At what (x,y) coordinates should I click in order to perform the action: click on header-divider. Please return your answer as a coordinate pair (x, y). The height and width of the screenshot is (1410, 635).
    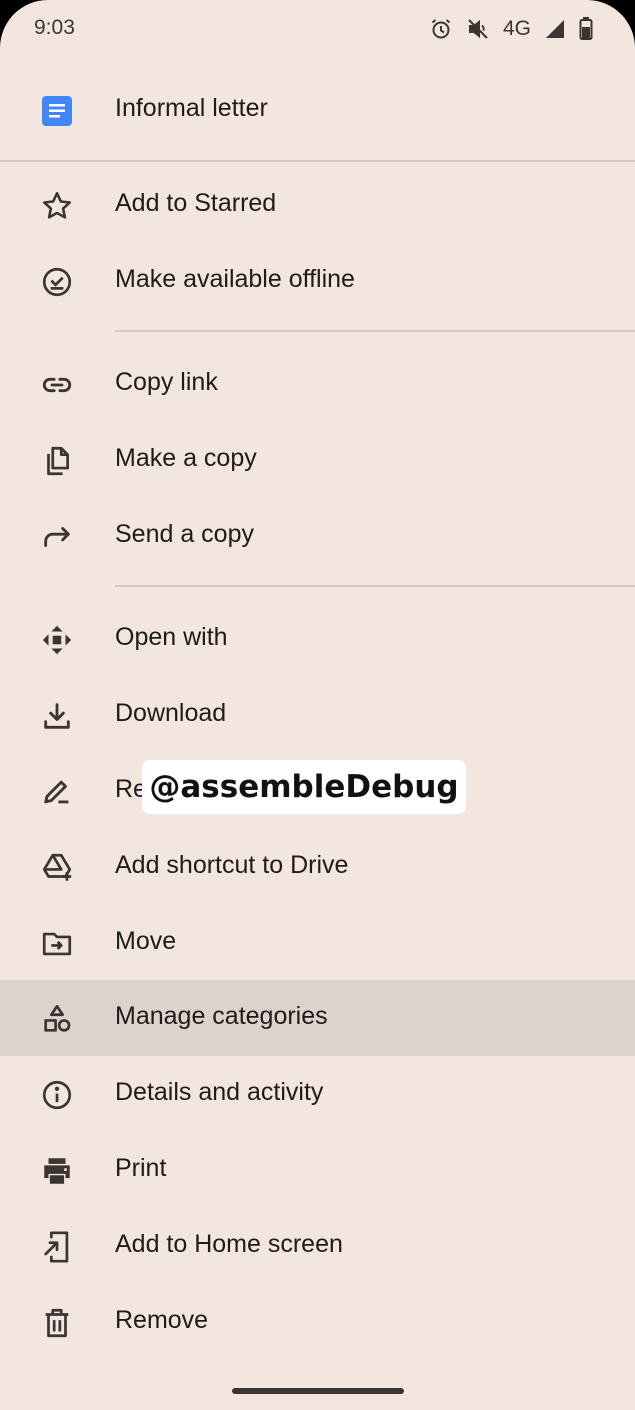
    Looking at the image, I should click on (317, 161).